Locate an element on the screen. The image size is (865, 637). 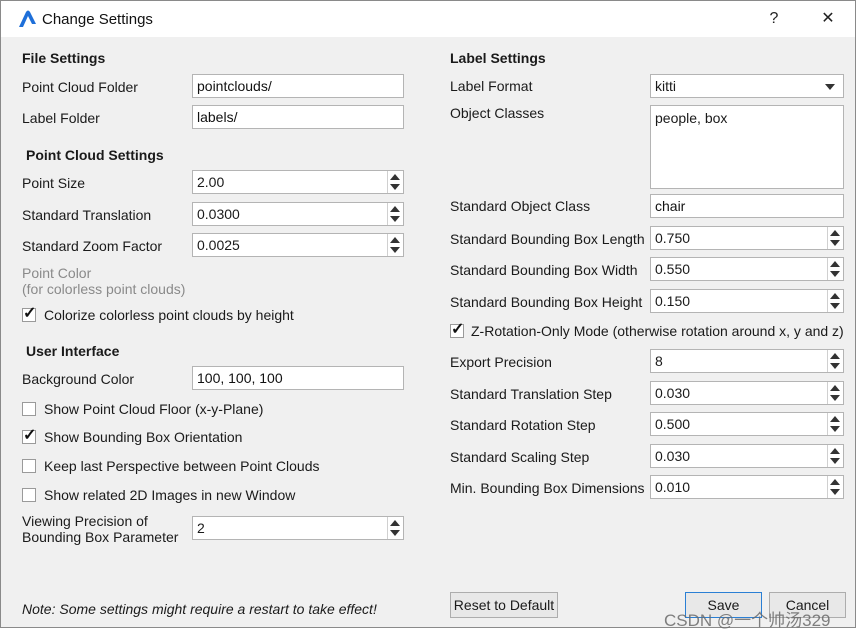
app-logo-icon is located at coordinates (27, 18).